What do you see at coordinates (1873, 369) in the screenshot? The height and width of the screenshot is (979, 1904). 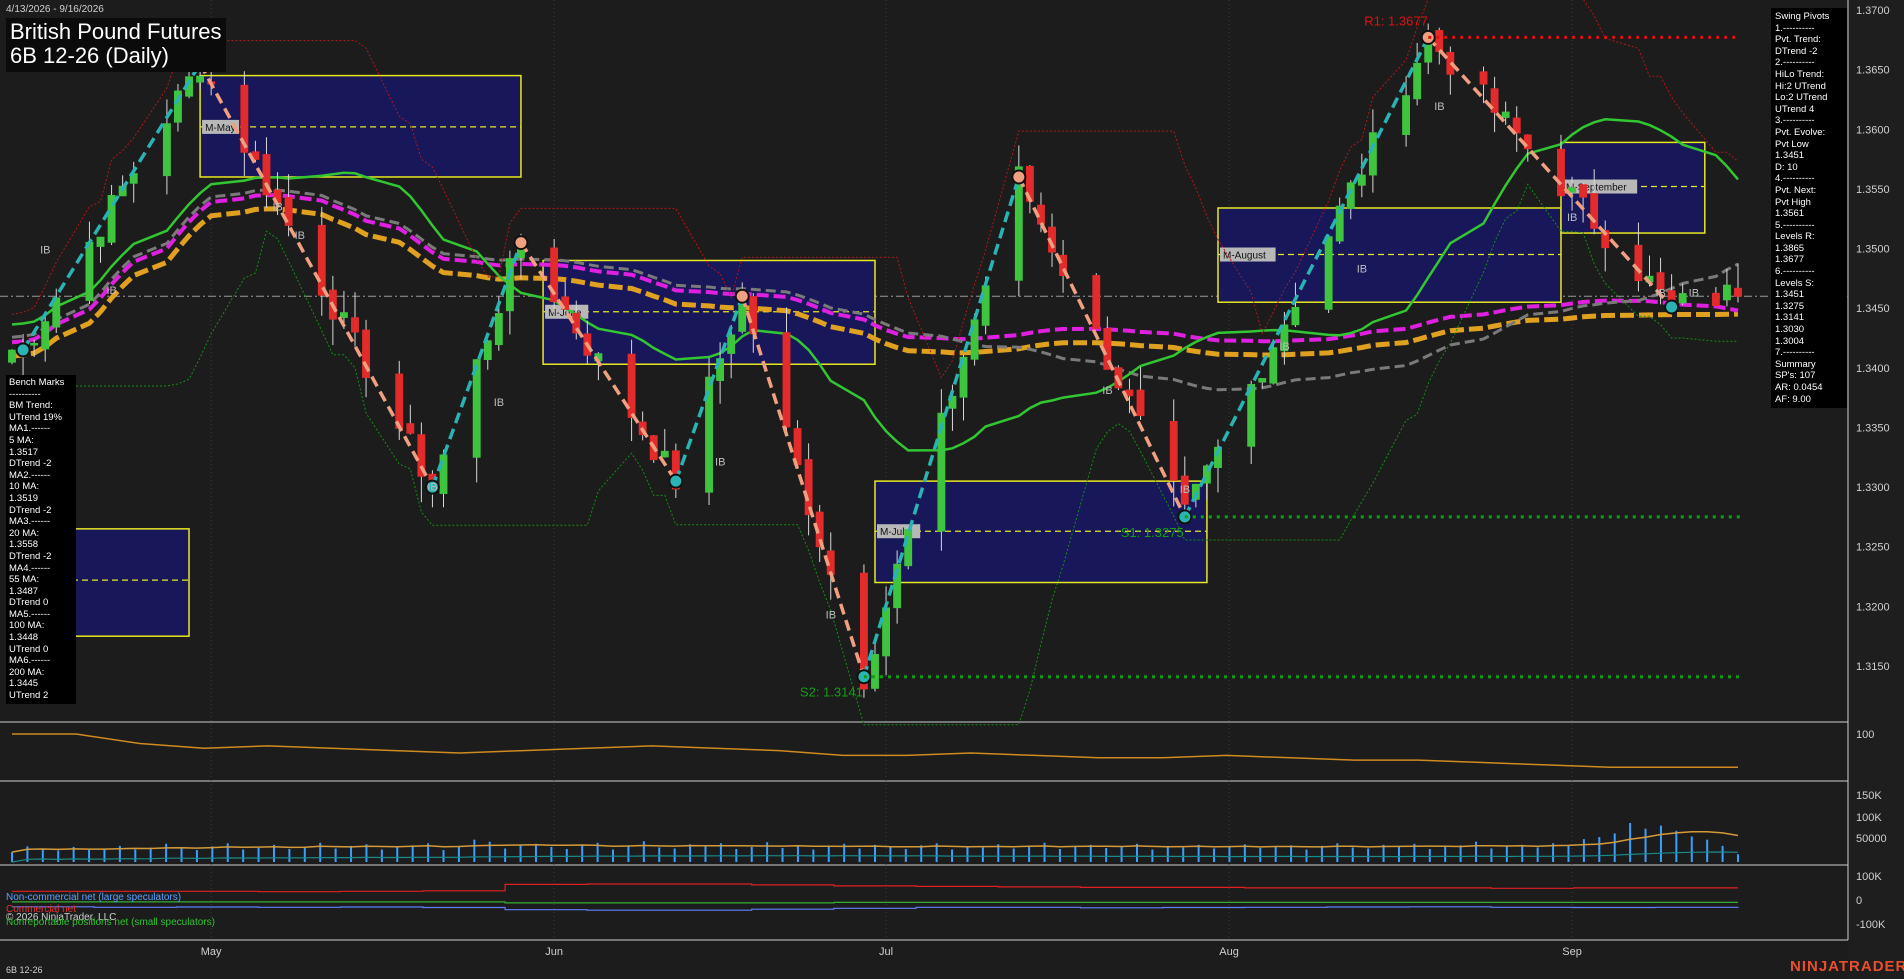 I see `y-tick-label: 1.3400` at bounding box center [1873, 369].